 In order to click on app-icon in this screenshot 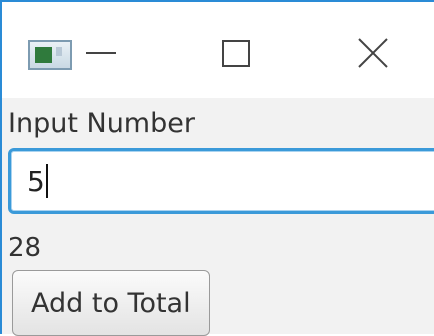, I will do `click(50, 55)`.